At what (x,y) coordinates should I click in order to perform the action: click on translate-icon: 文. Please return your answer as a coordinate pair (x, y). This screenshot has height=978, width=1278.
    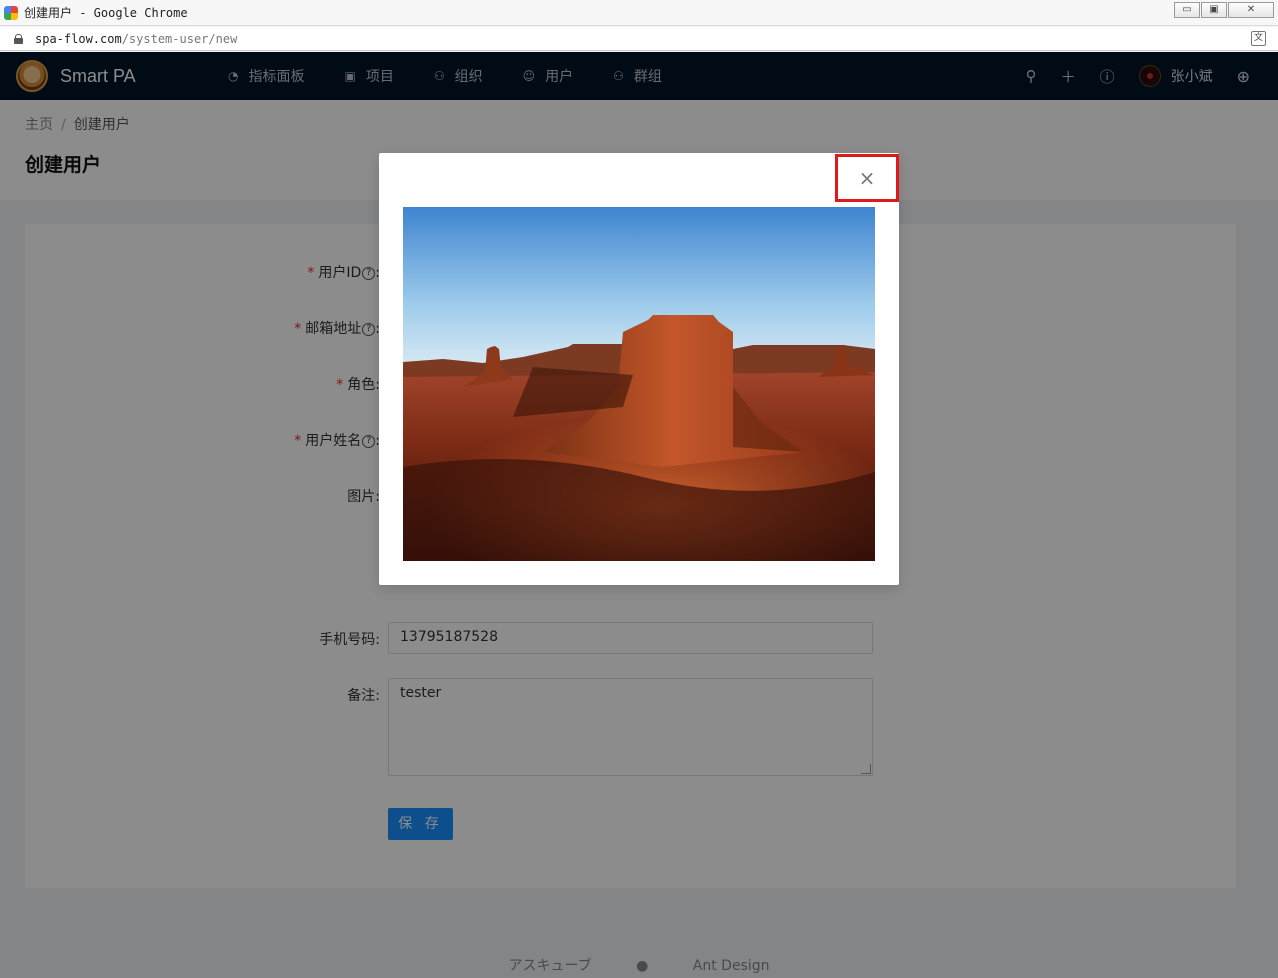
    Looking at the image, I should click on (1258, 38).